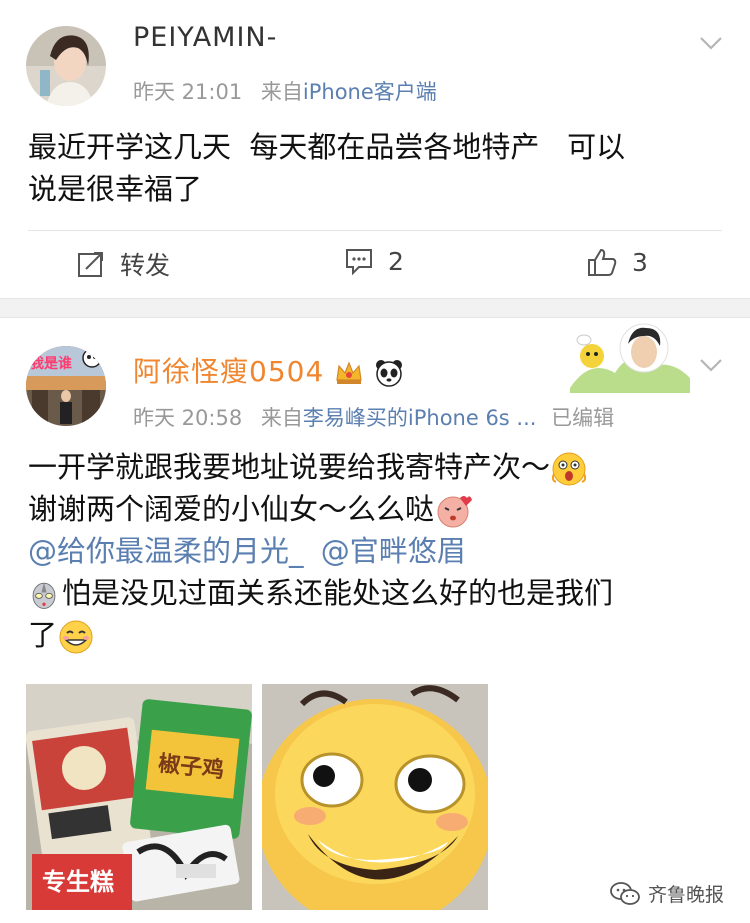 This screenshot has width=750, height=923. I want to click on post-text-line: 怕是没见过面关系还能处这么好的也是我们, so click(378, 593).